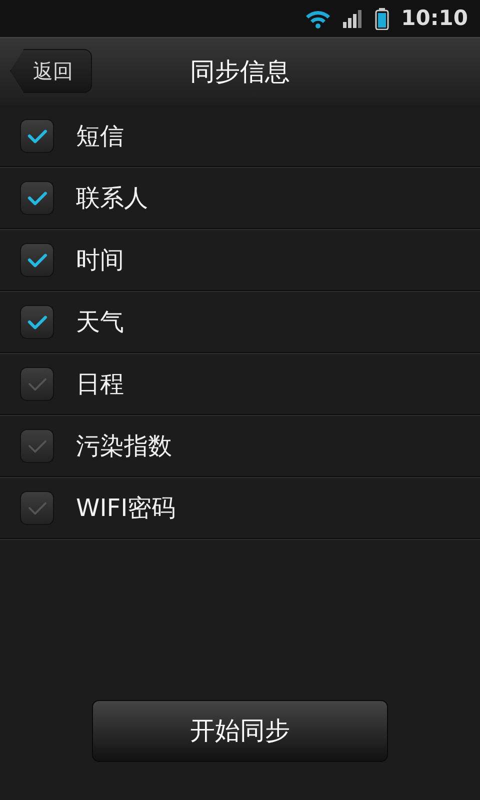 The width and height of the screenshot is (480, 800). I want to click on item-label: WIFI密码, so click(126, 508).